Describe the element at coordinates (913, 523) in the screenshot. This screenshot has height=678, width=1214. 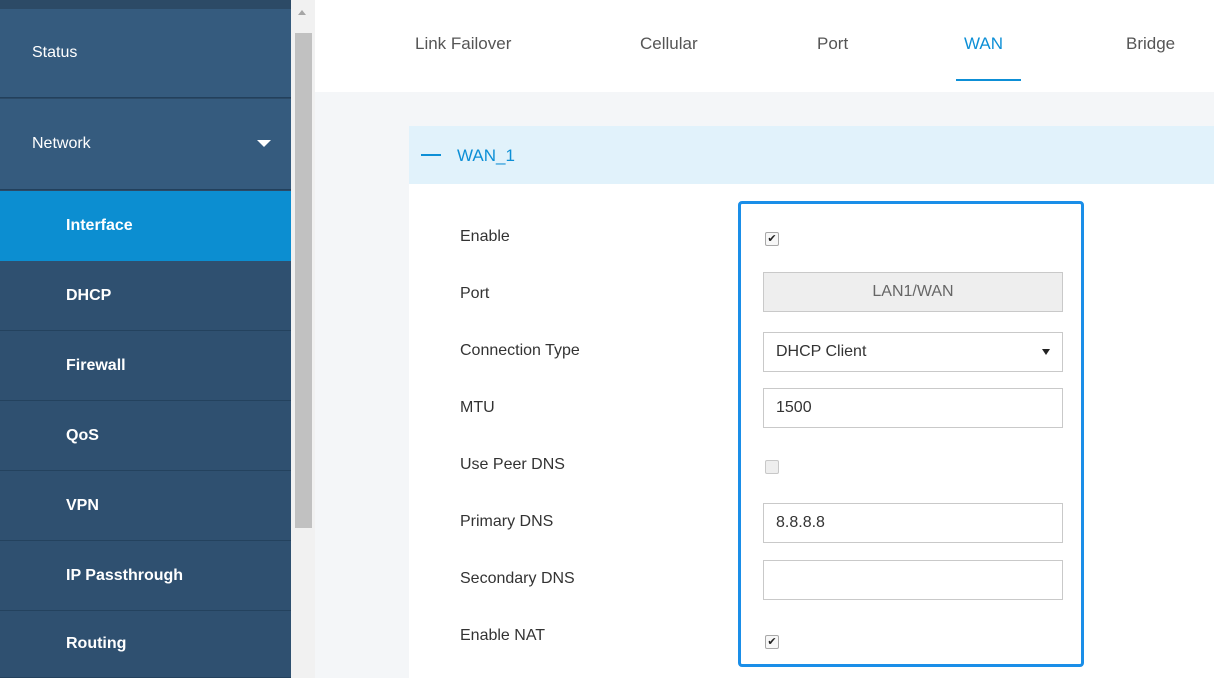
I see `primary-dns-input: 8.8.8.8` at that location.